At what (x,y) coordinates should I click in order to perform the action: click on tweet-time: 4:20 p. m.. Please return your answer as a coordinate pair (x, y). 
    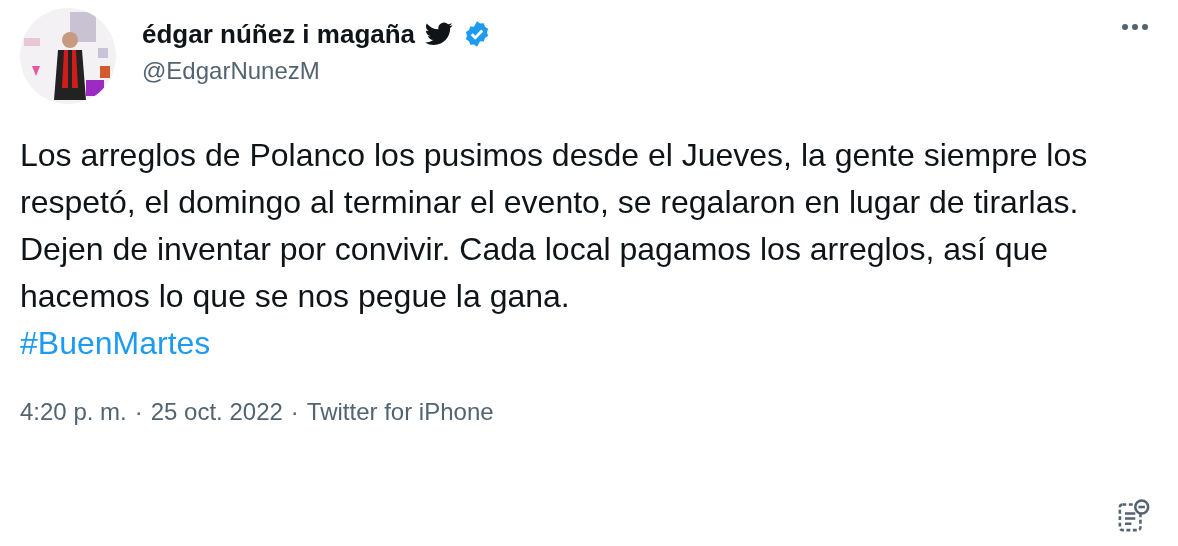
    Looking at the image, I should click on (73, 412).